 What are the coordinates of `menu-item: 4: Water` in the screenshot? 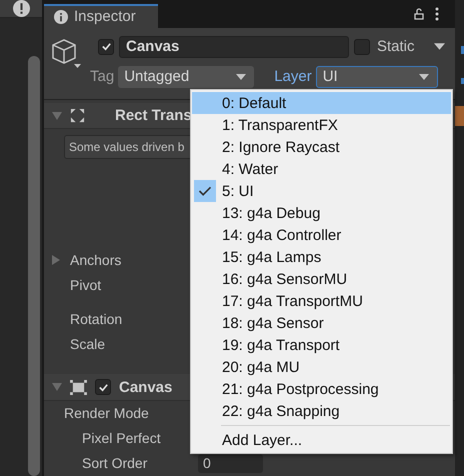 It's located at (321, 169).